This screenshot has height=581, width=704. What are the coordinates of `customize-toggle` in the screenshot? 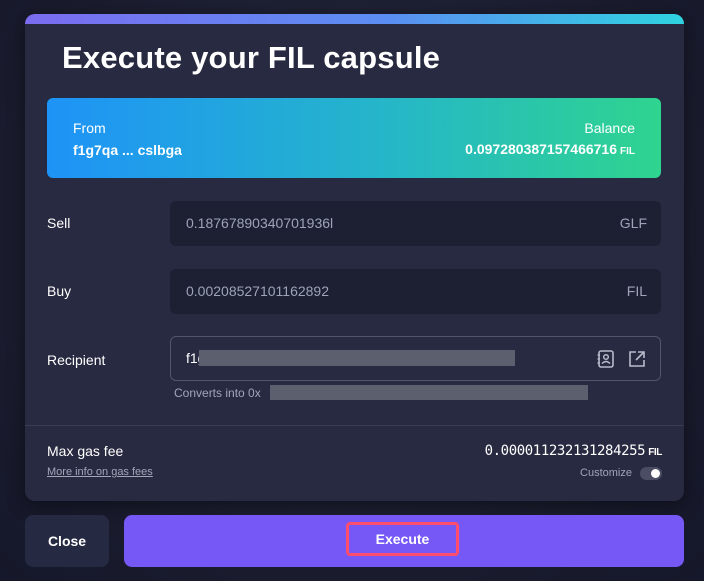 It's located at (651, 473).